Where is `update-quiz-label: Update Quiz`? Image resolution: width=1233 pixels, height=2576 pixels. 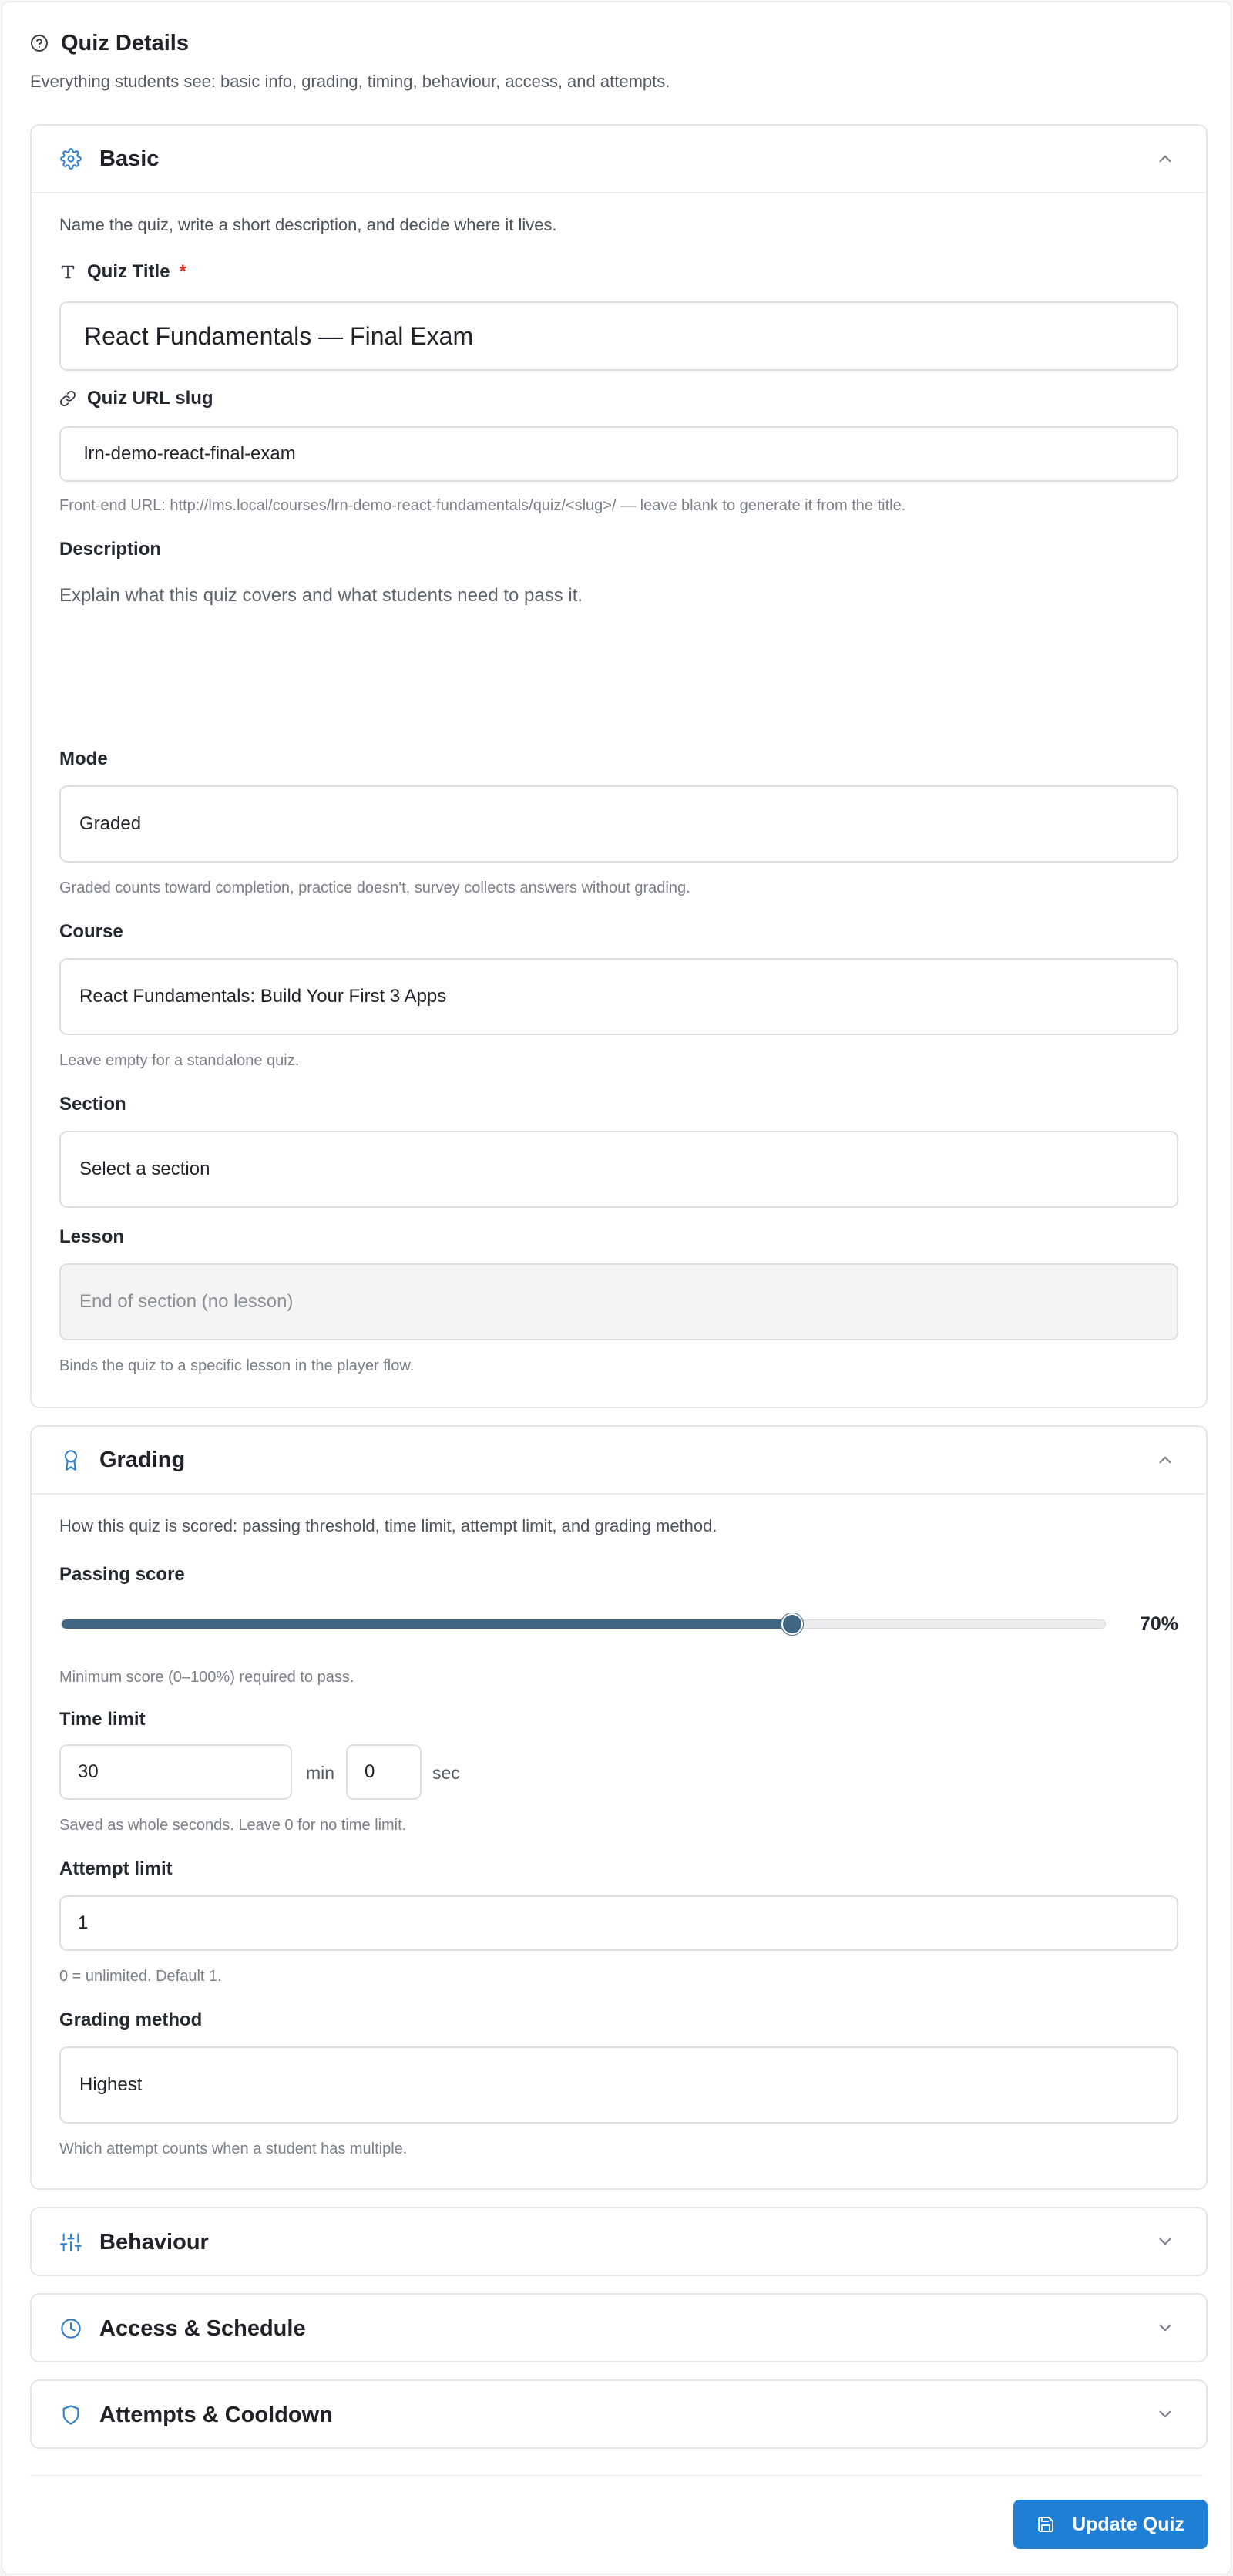 update-quiz-label: Update Quiz is located at coordinates (1128, 2524).